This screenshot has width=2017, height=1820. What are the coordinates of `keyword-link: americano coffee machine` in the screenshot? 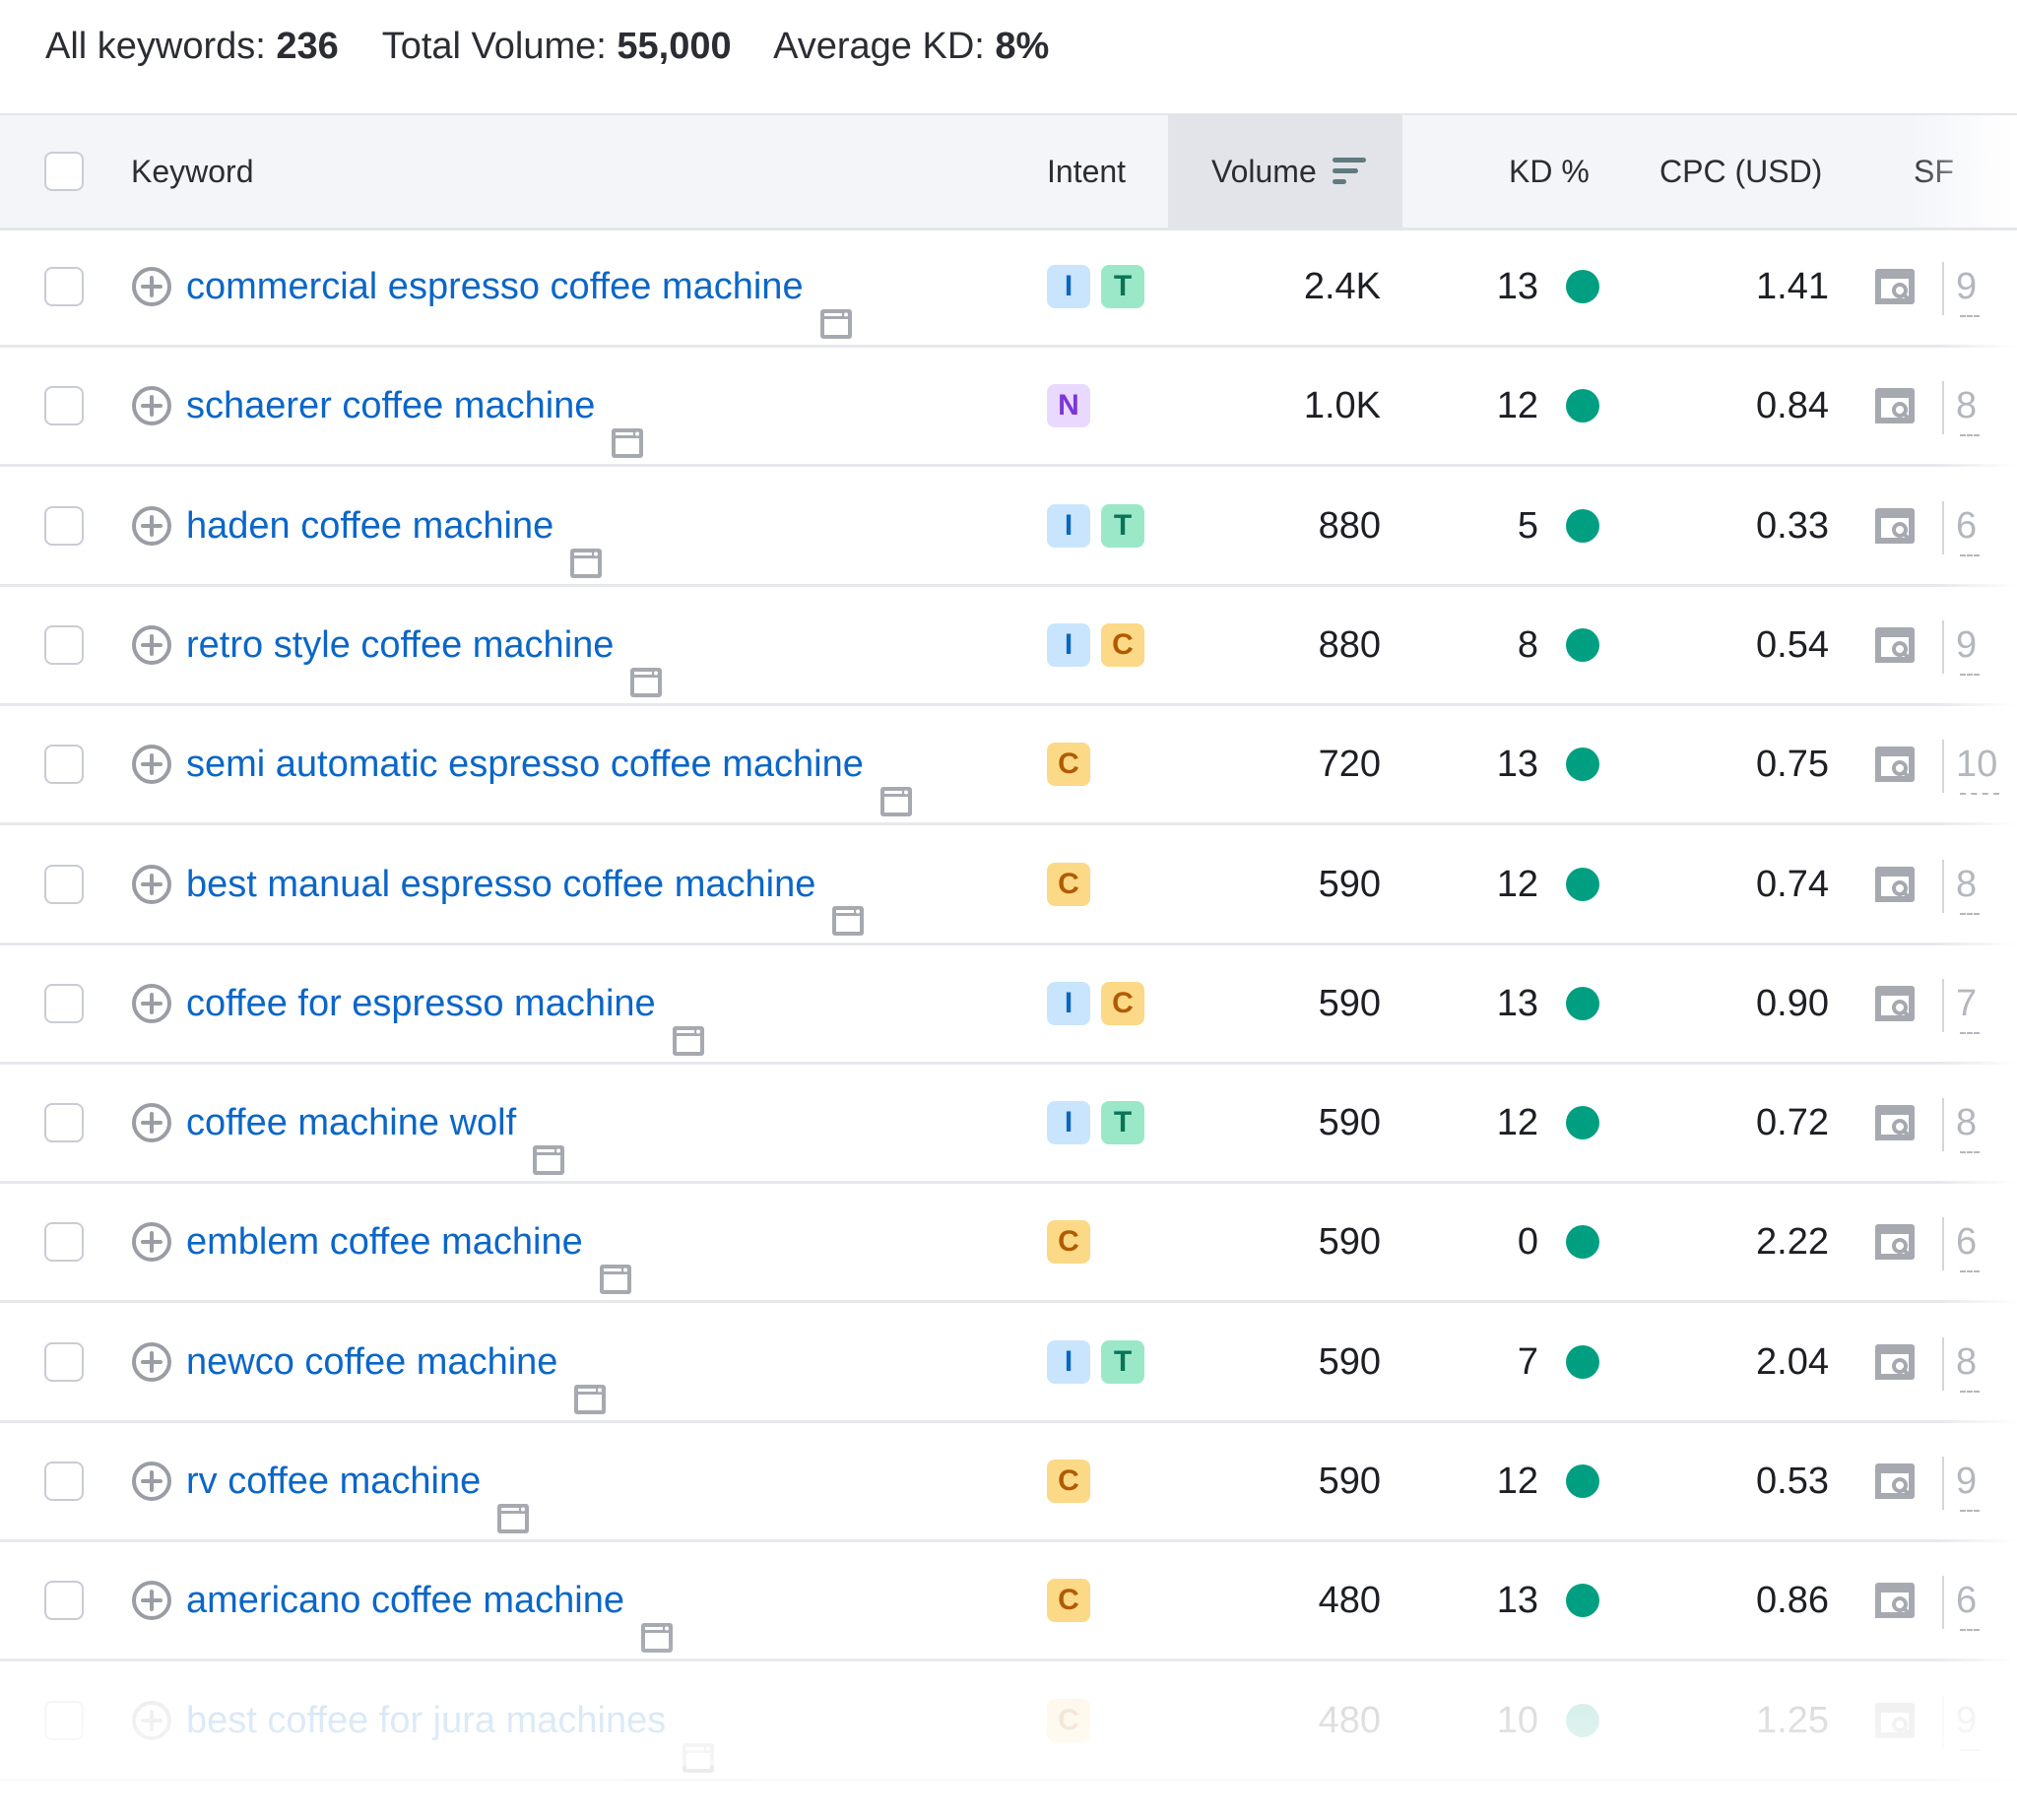 It's located at (405, 1600).